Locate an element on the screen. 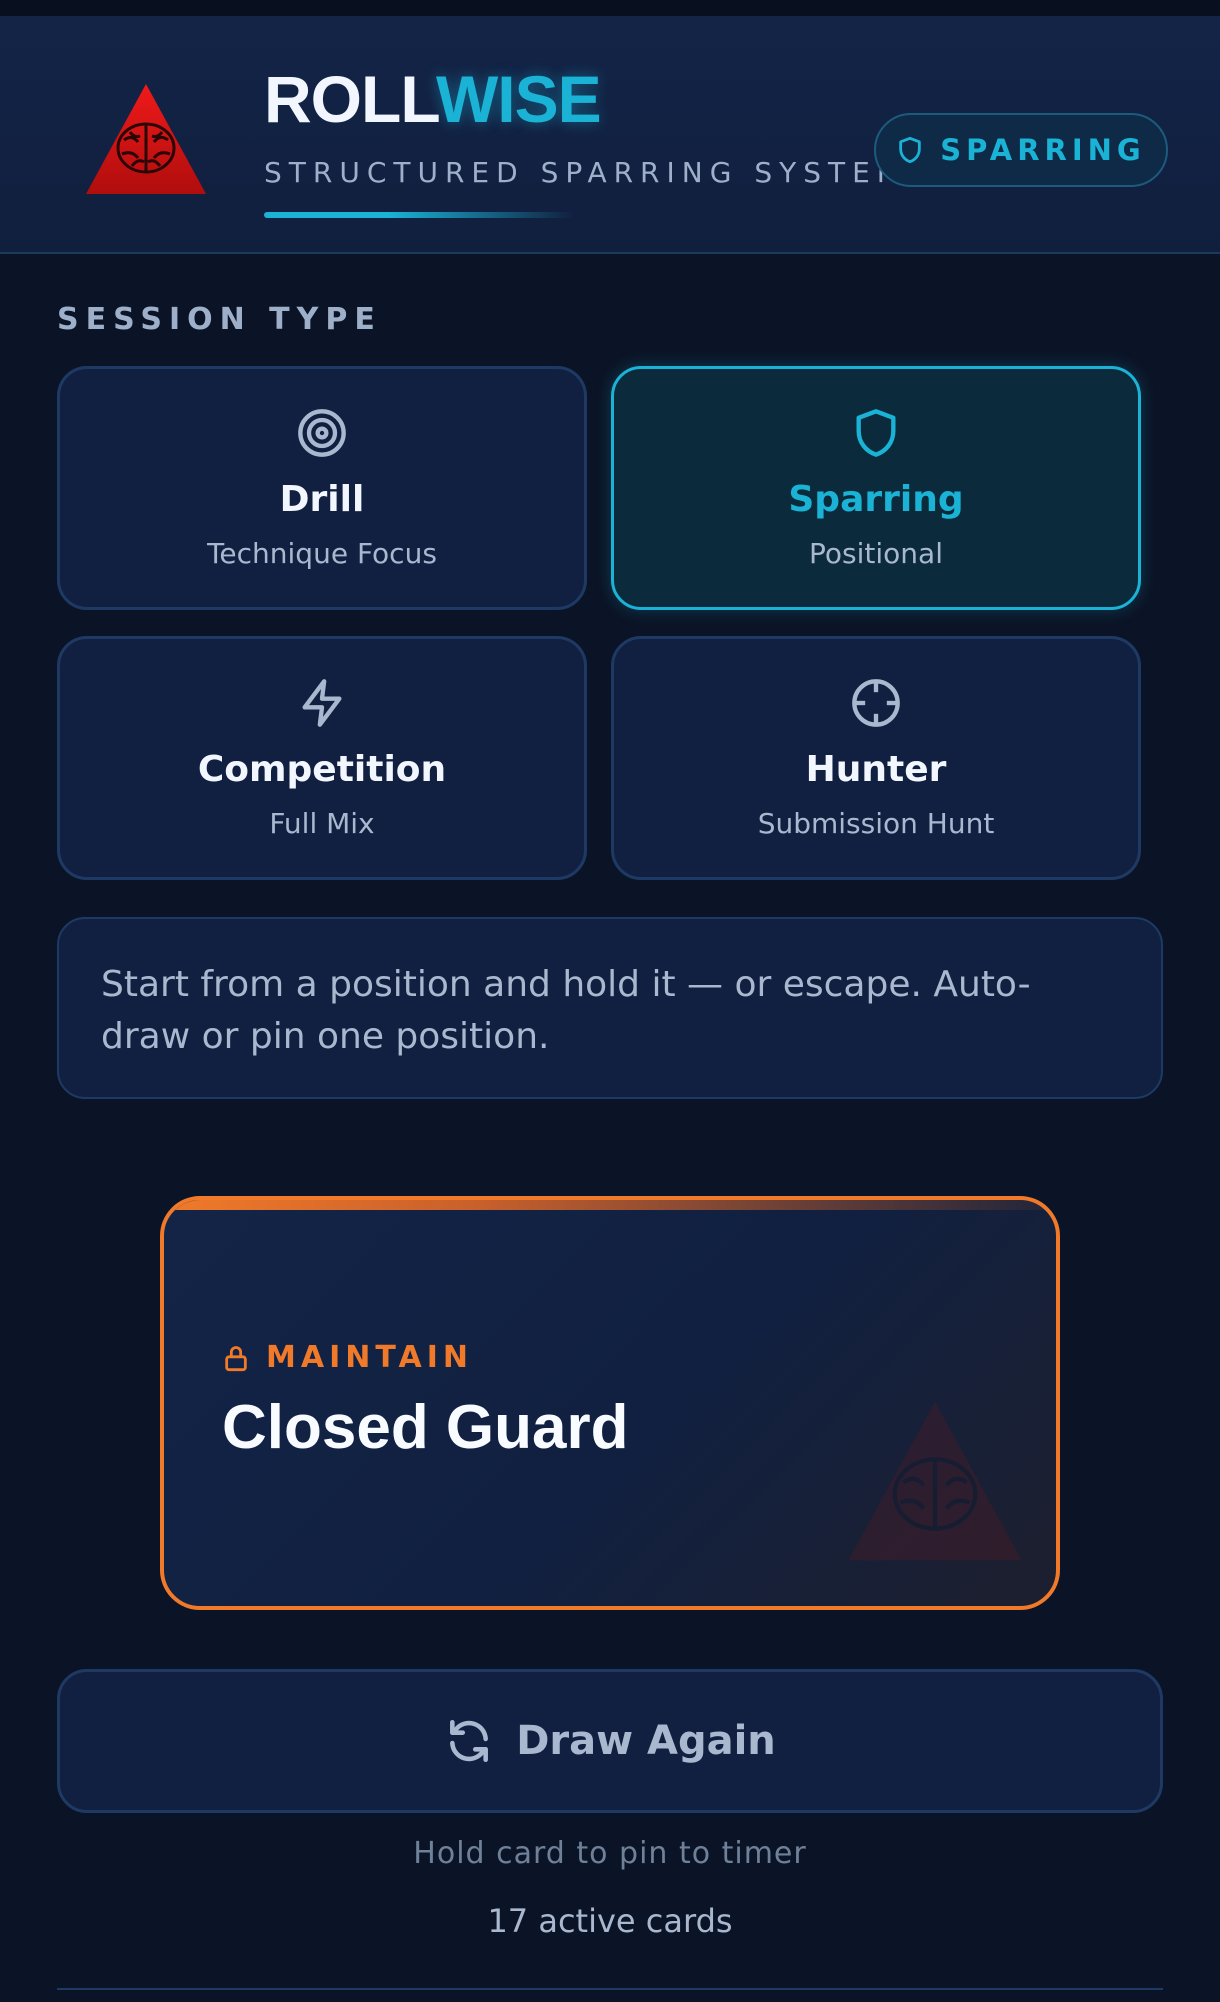 This screenshot has width=1220, height=2002. brain-triangle-icon is located at coordinates (146, 139).